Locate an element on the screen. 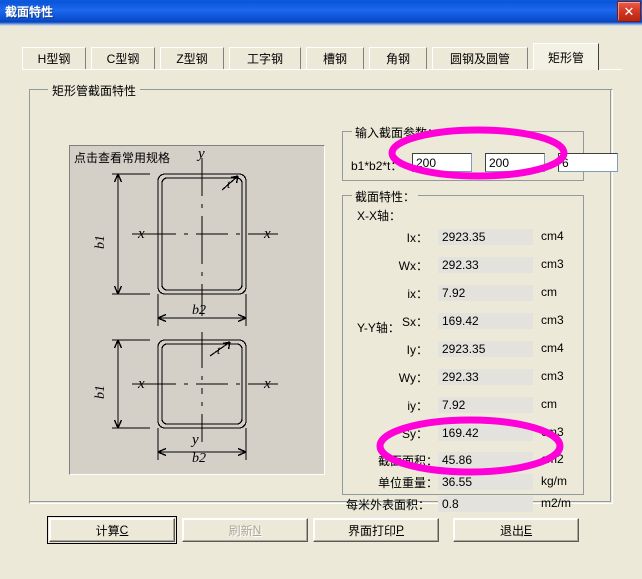  param-label: b1*b2*t： is located at coordinates (377, 166).